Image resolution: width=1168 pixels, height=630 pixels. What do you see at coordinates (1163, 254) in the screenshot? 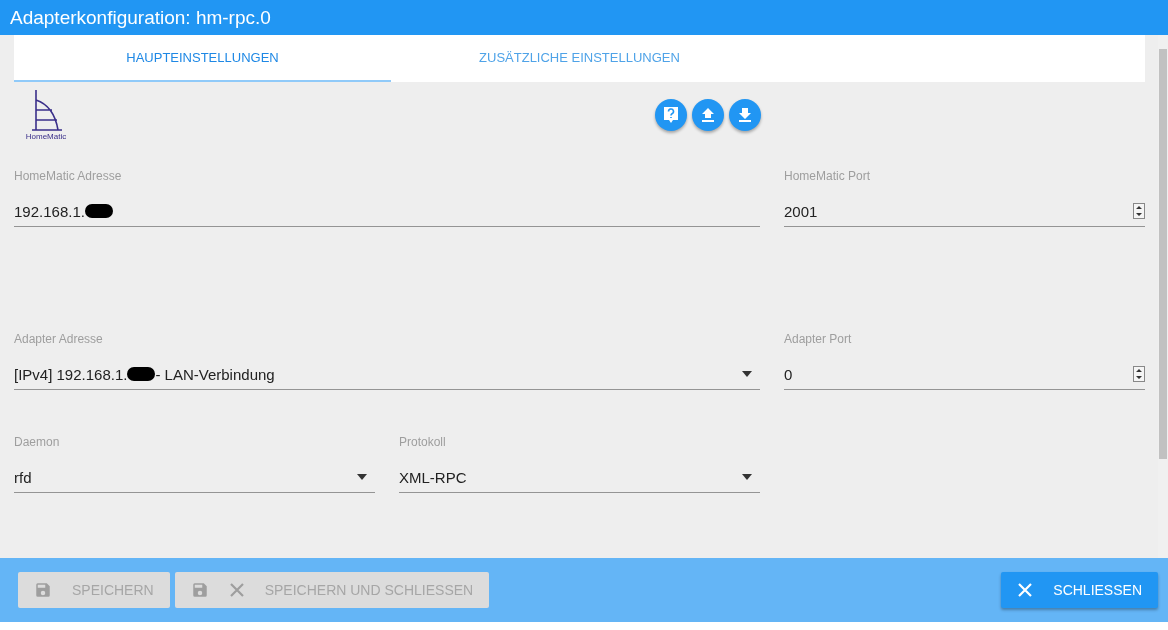
I see `scrollbar-thumb` at bounding box center [1163, 254].